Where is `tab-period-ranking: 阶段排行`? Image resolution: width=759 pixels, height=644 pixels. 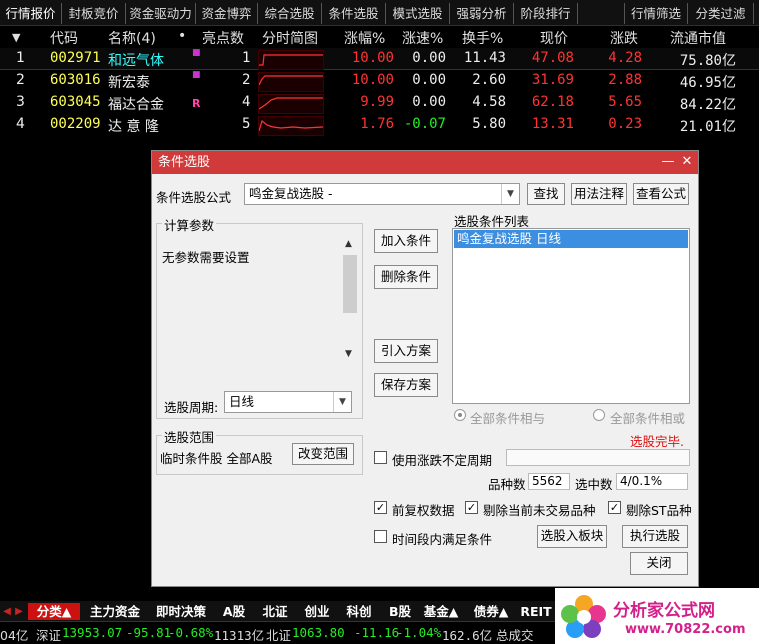
tab-period-ranking: 阶段排行 is located at coordinates (546, 13).